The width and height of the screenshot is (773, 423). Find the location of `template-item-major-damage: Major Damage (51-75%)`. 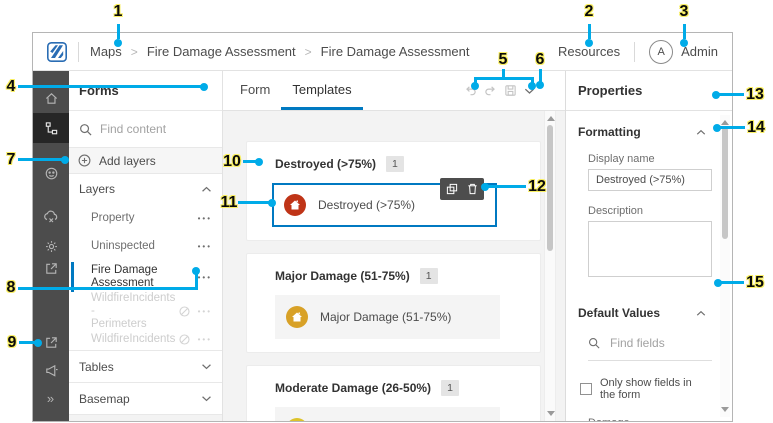

template-item-major-damage: Major Damage (51-75%) is located at coordinates (387, 317).